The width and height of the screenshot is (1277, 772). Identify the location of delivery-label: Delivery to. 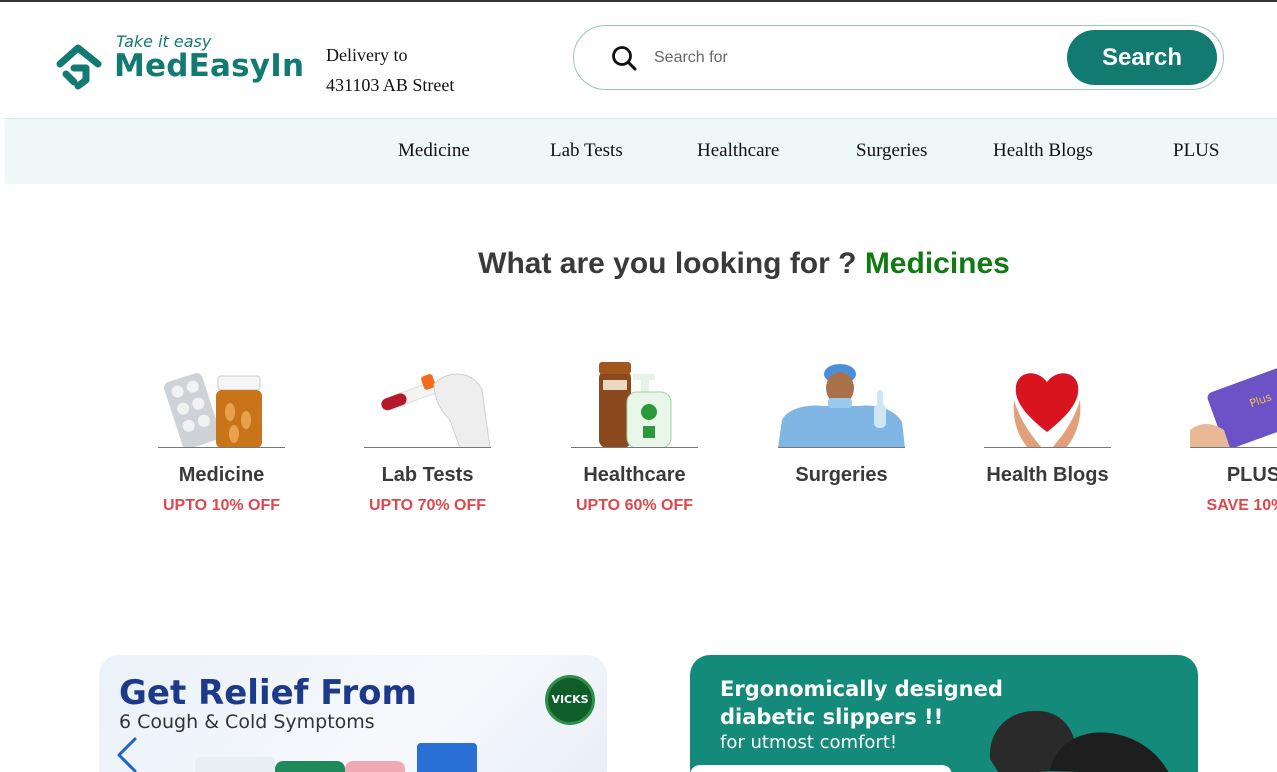
(367, 55).